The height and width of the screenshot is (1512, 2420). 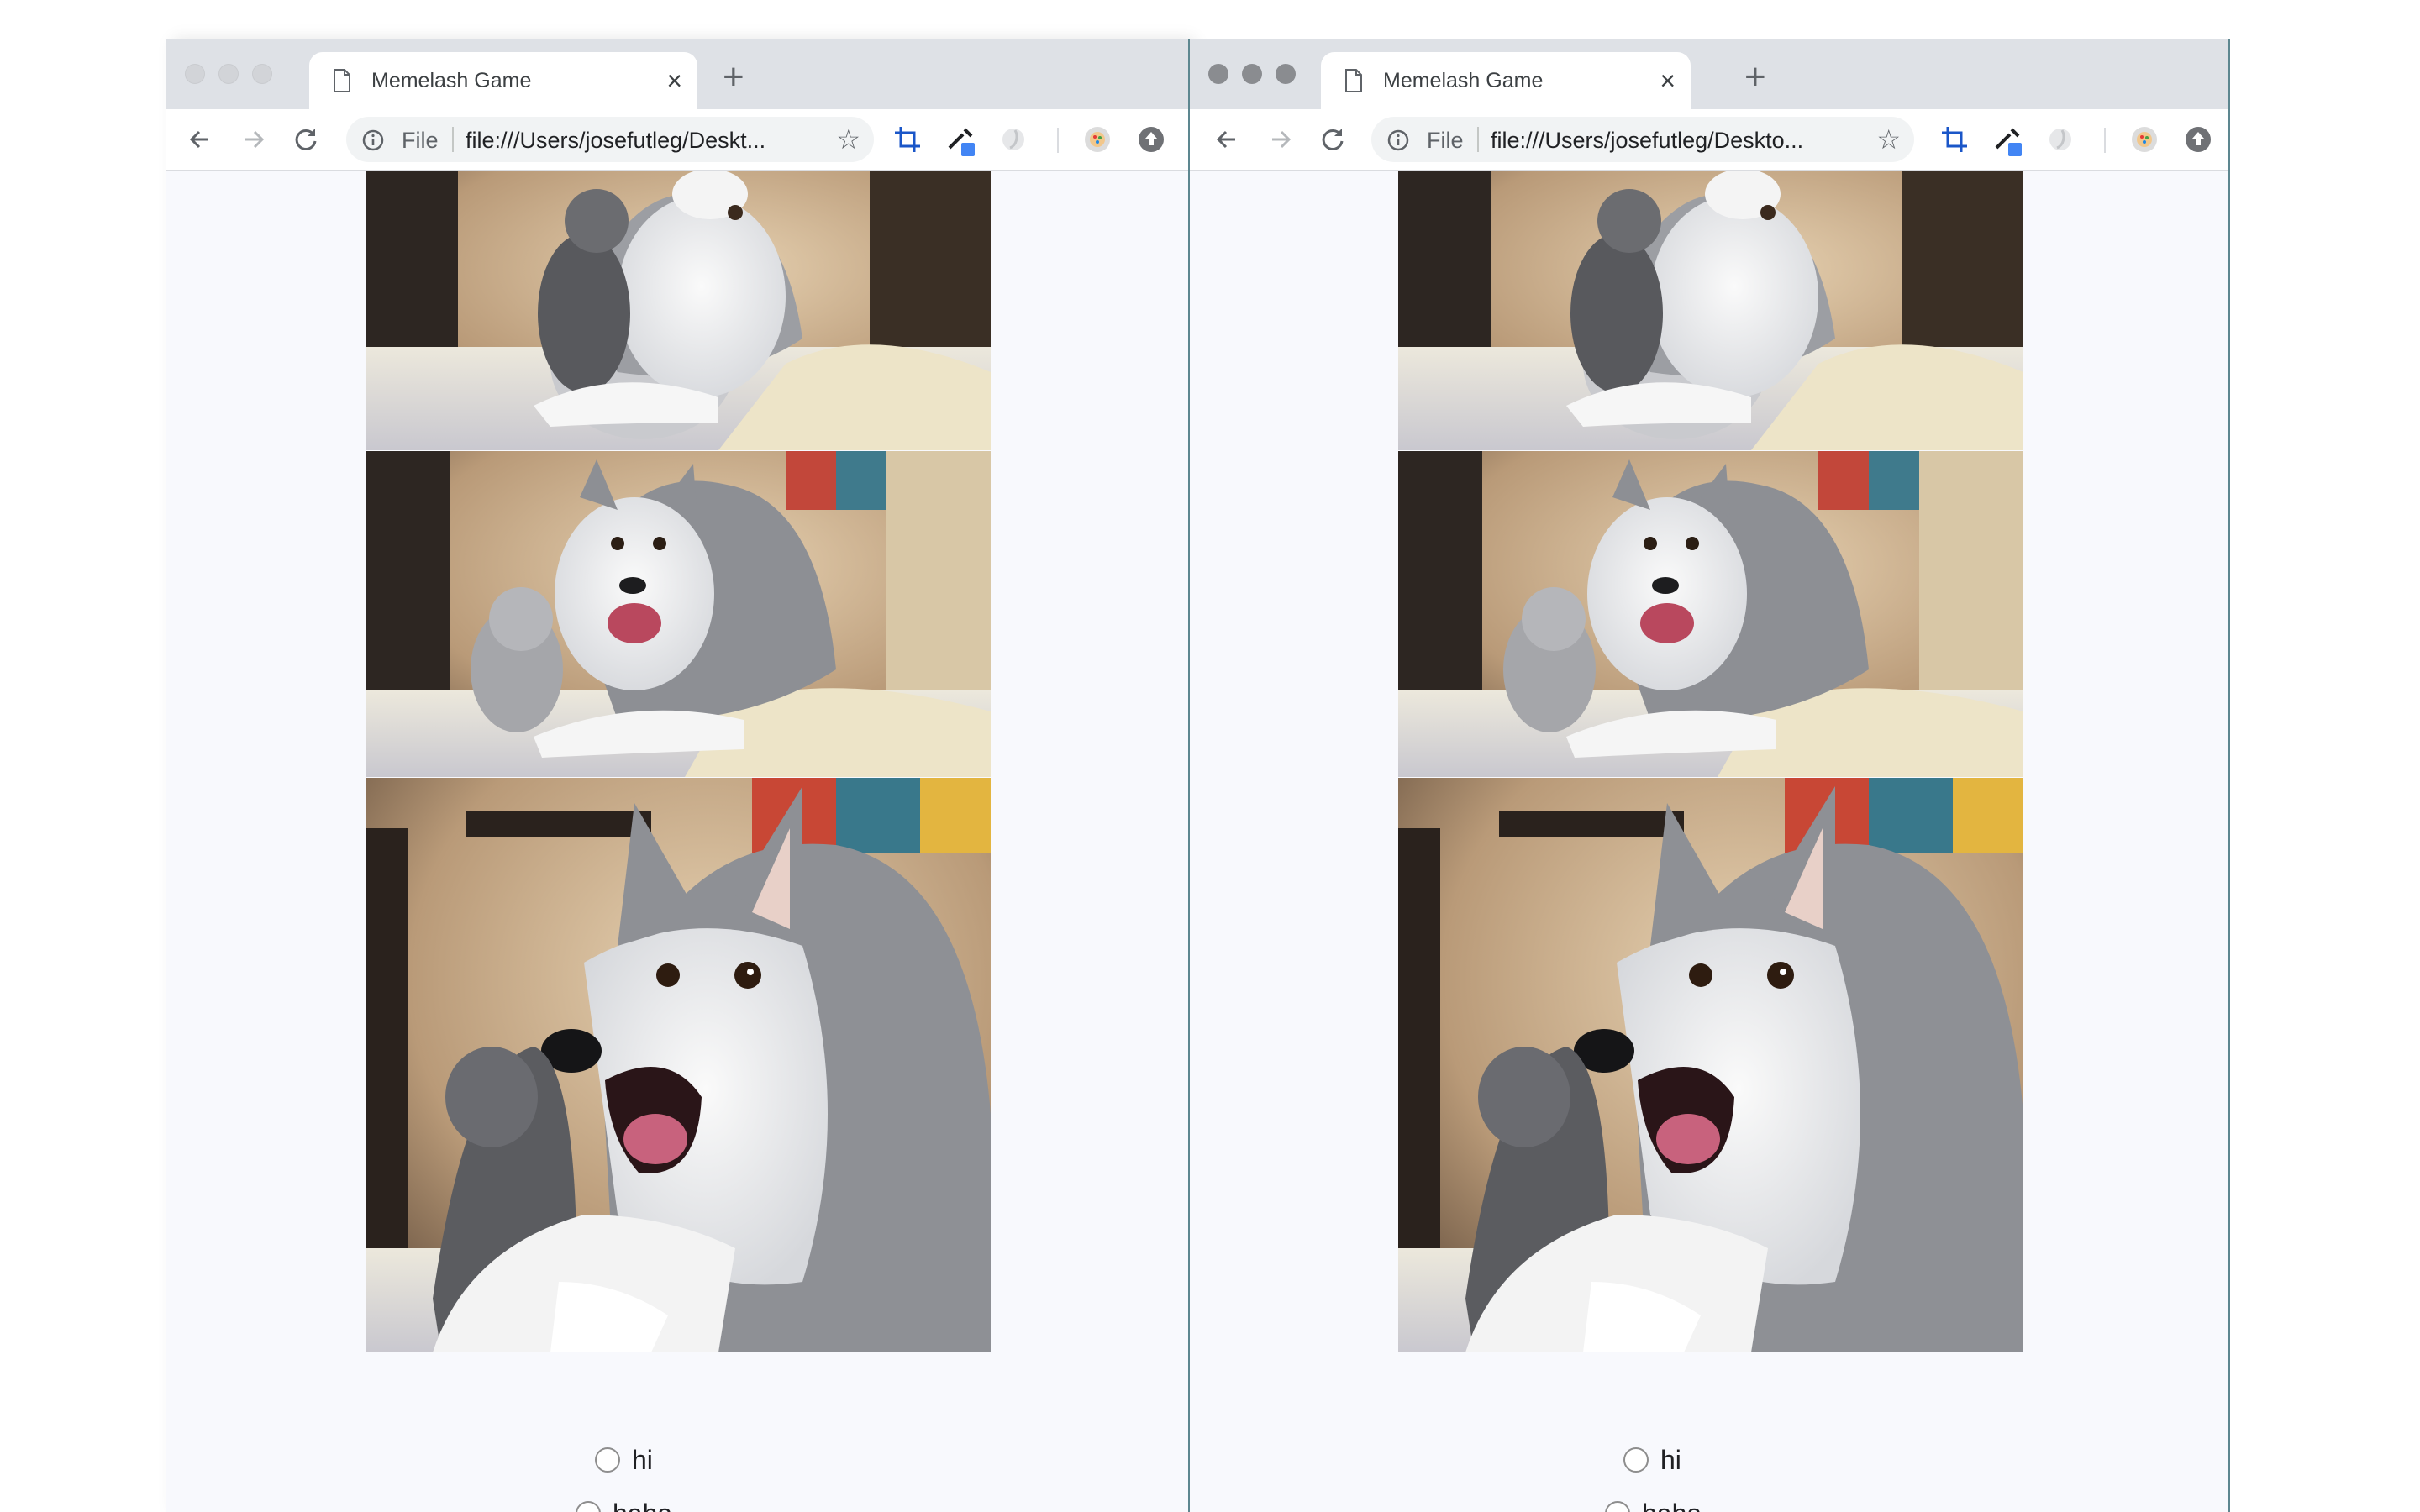 I want to click on address-bar: File file:///Users/josefutleg/Deskt... ☆, so click(x=610, y=139).